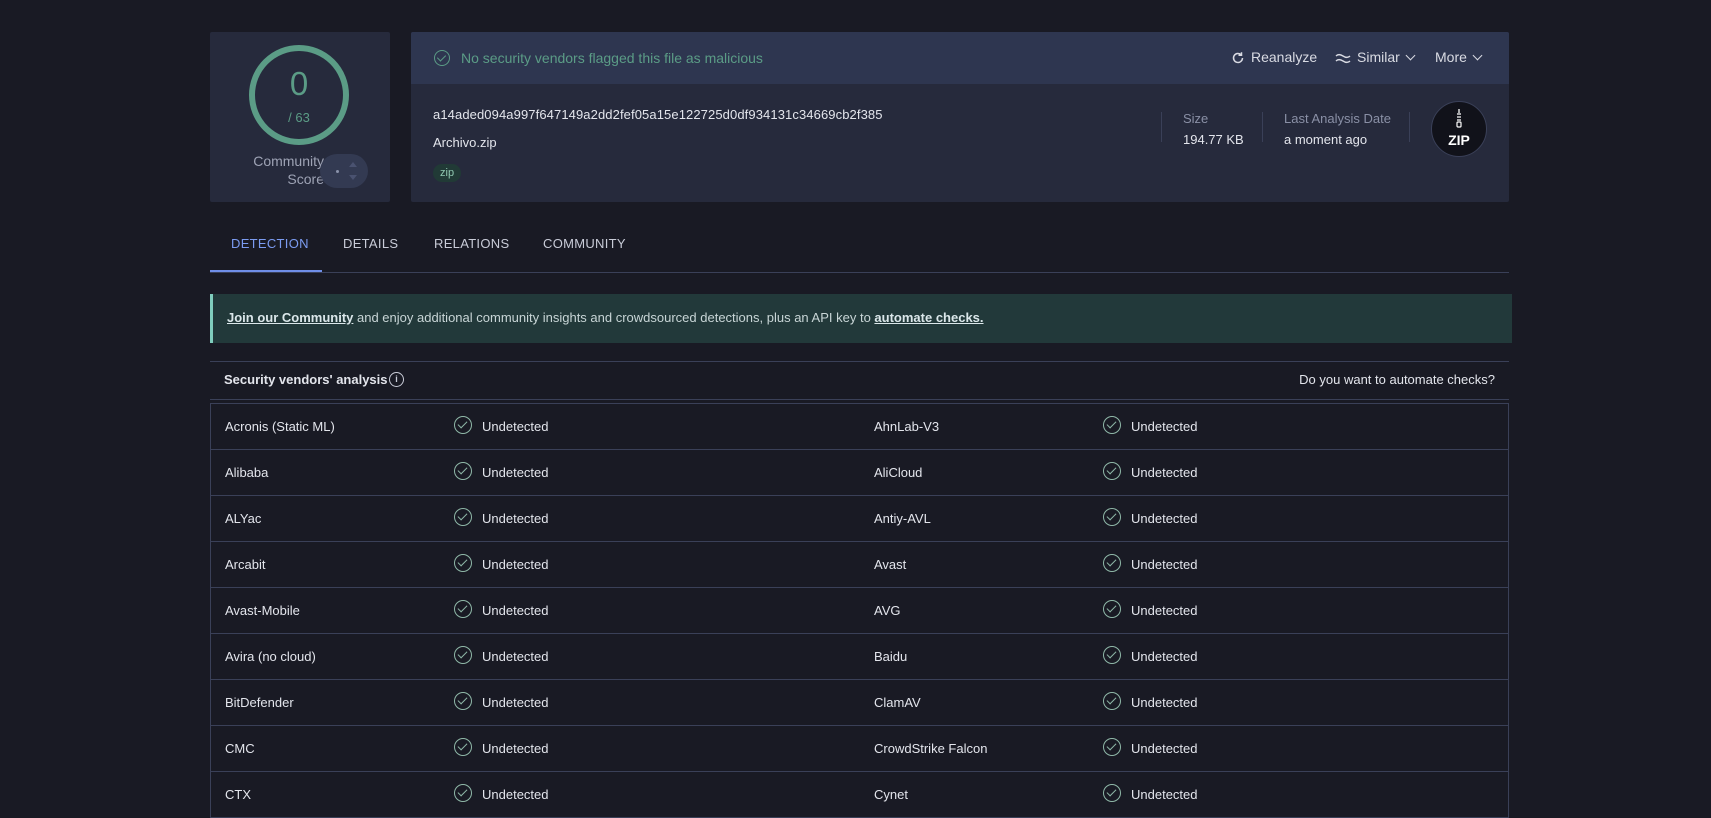 This screenshot has width=1711, height=818. Describe the element at coordinates (396, 379) in the screenshot. I see `info-icon: i` at that location.